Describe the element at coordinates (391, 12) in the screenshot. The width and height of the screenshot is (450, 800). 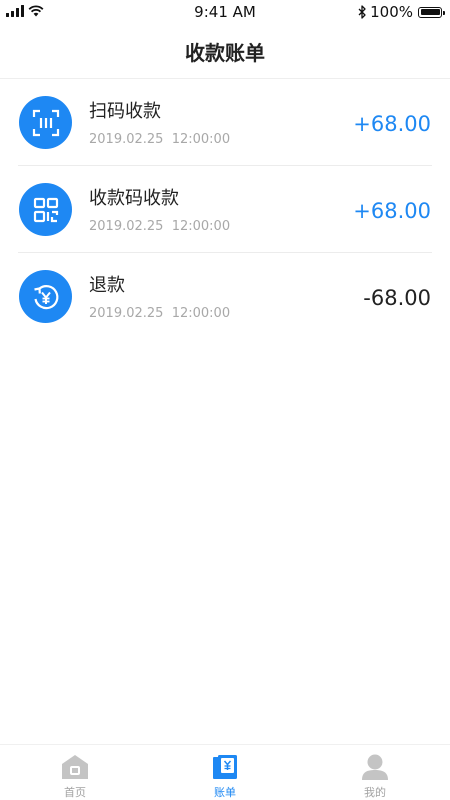
I see `battery-percent: 100%` at that location.